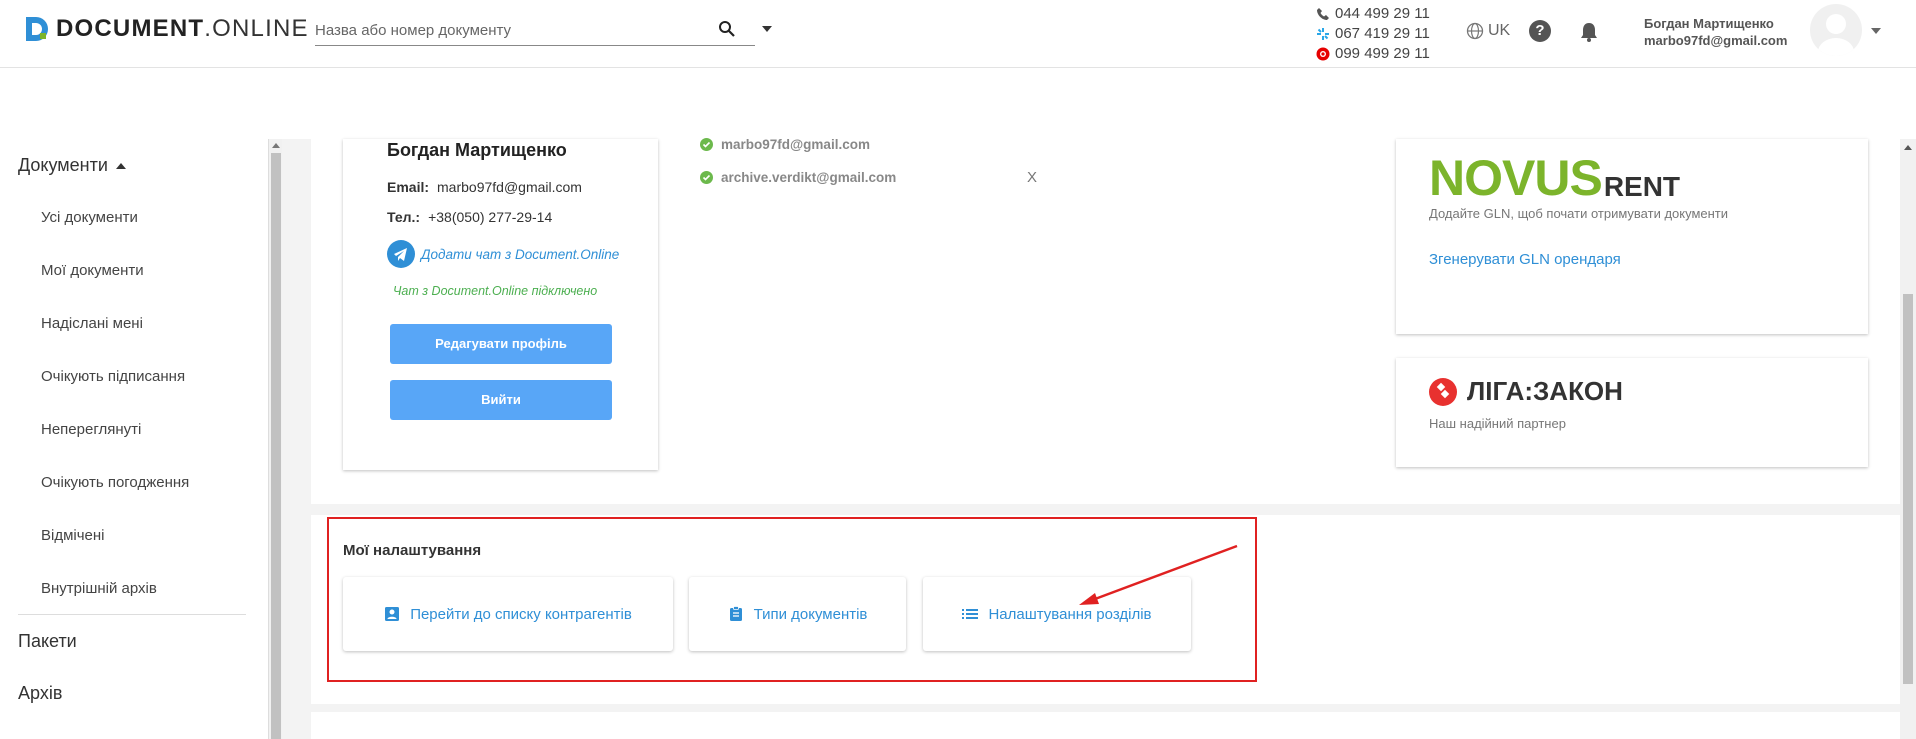 This screenshot has width=1916, height=739. What do you see at coordinates (484, 187) in the screenshot?
I see `profile-email: Email: marbo97fd@gmail.com` at bounding box center [484, 187].